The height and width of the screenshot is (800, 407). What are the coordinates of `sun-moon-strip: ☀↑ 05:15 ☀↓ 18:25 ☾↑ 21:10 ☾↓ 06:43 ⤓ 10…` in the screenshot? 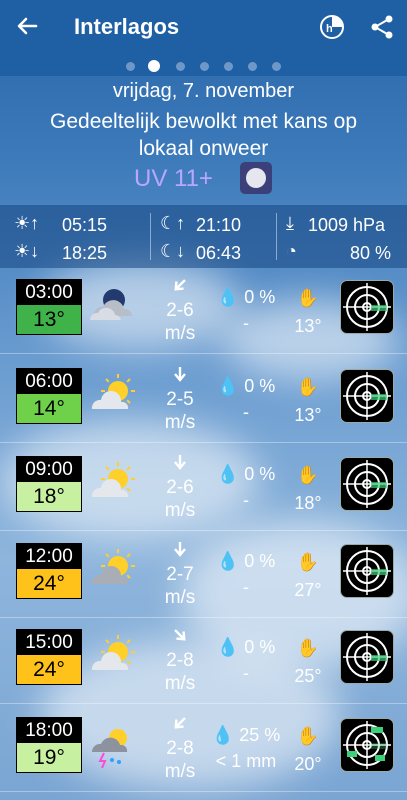 It's located at (203, 236).